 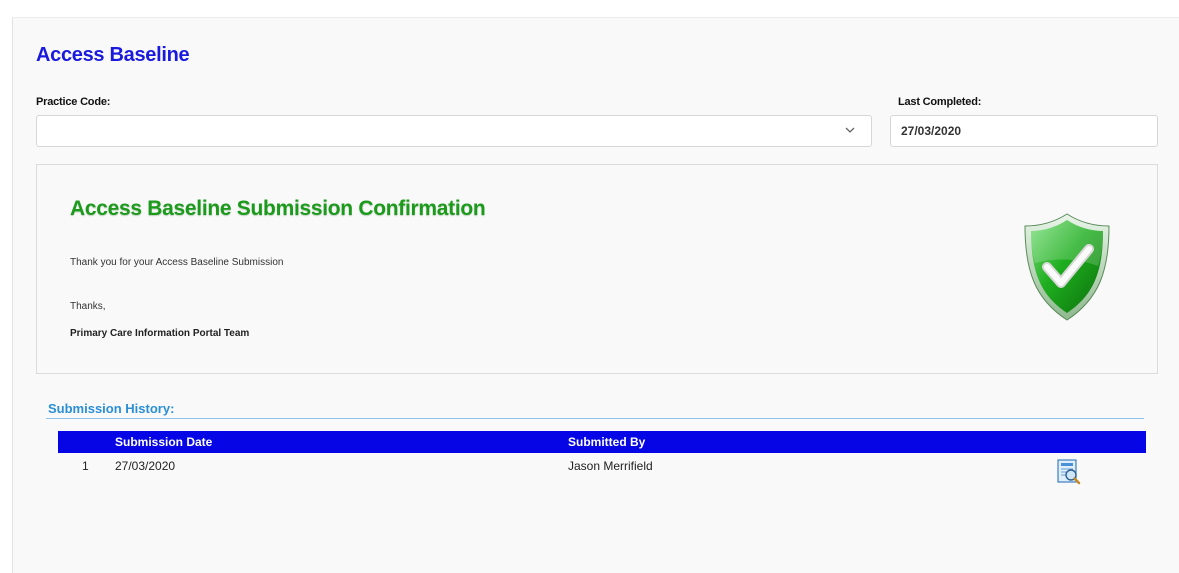 What do you see at coordinates (850, 130) in the screenshot?
I see `chevron-down-icon` at bounding box center [850, 130].